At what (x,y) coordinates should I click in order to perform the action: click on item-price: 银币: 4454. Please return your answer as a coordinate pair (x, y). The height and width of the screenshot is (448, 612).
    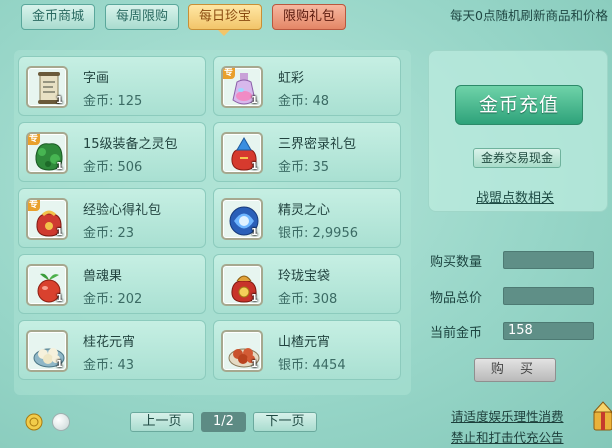
    Looking at the image, I should click on (312, 365).